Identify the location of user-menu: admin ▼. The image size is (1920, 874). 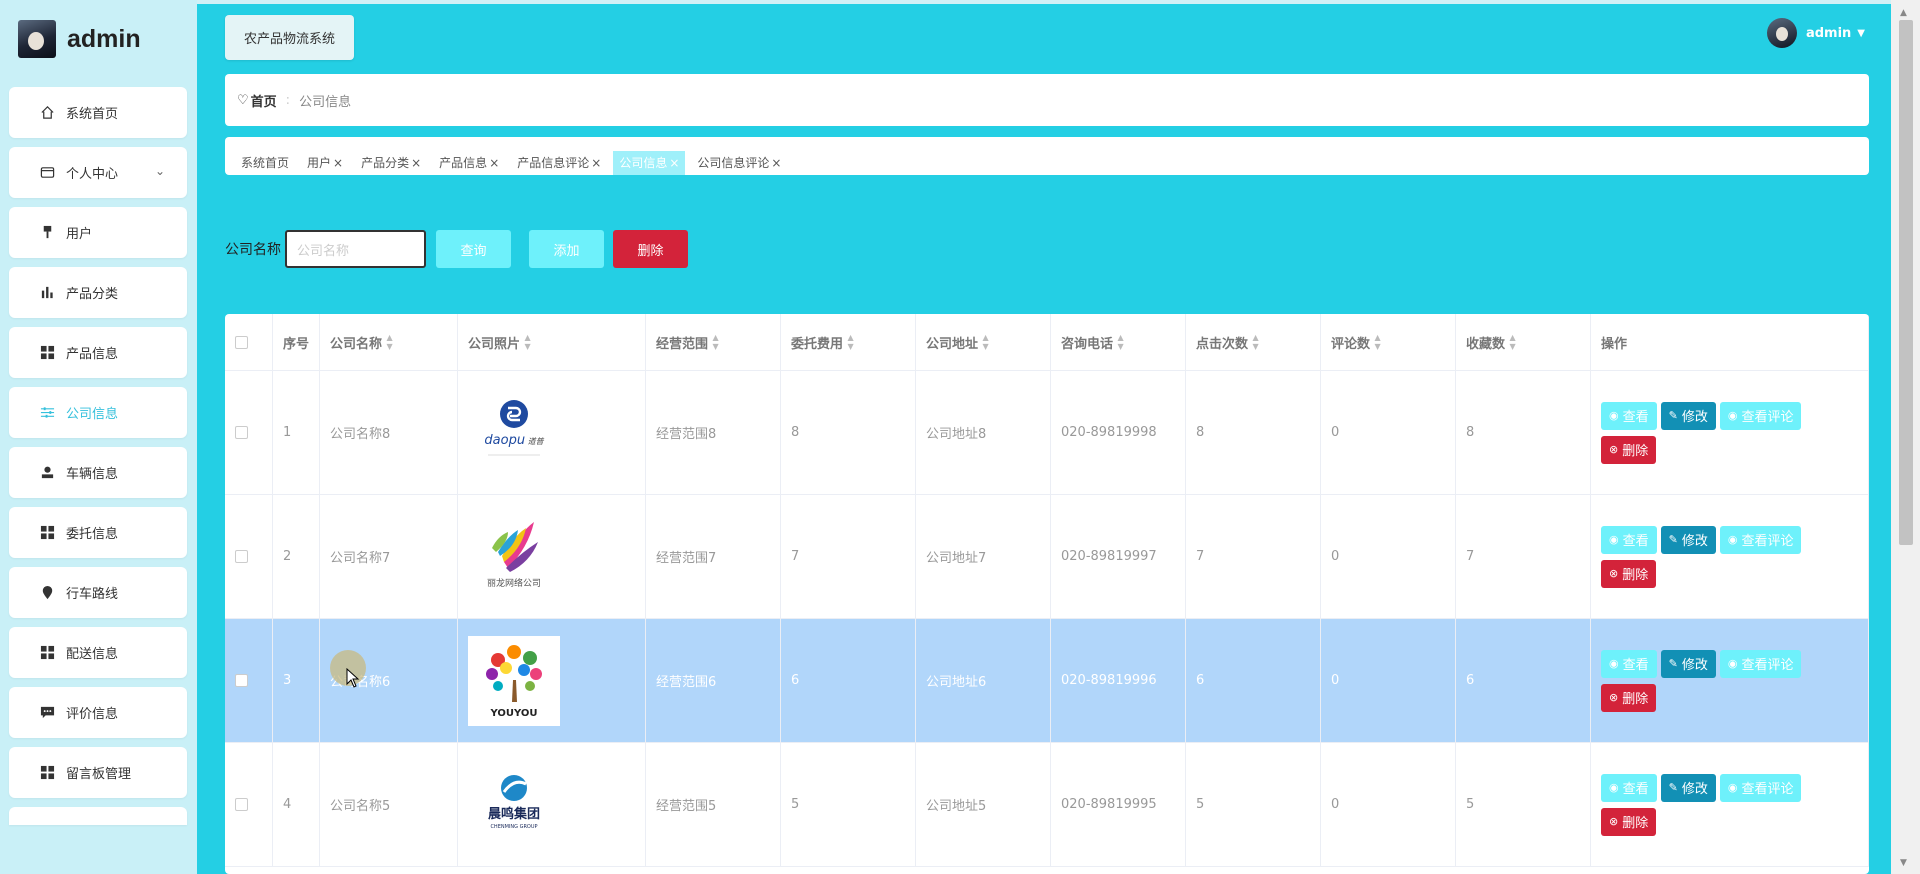
(1815, 33).